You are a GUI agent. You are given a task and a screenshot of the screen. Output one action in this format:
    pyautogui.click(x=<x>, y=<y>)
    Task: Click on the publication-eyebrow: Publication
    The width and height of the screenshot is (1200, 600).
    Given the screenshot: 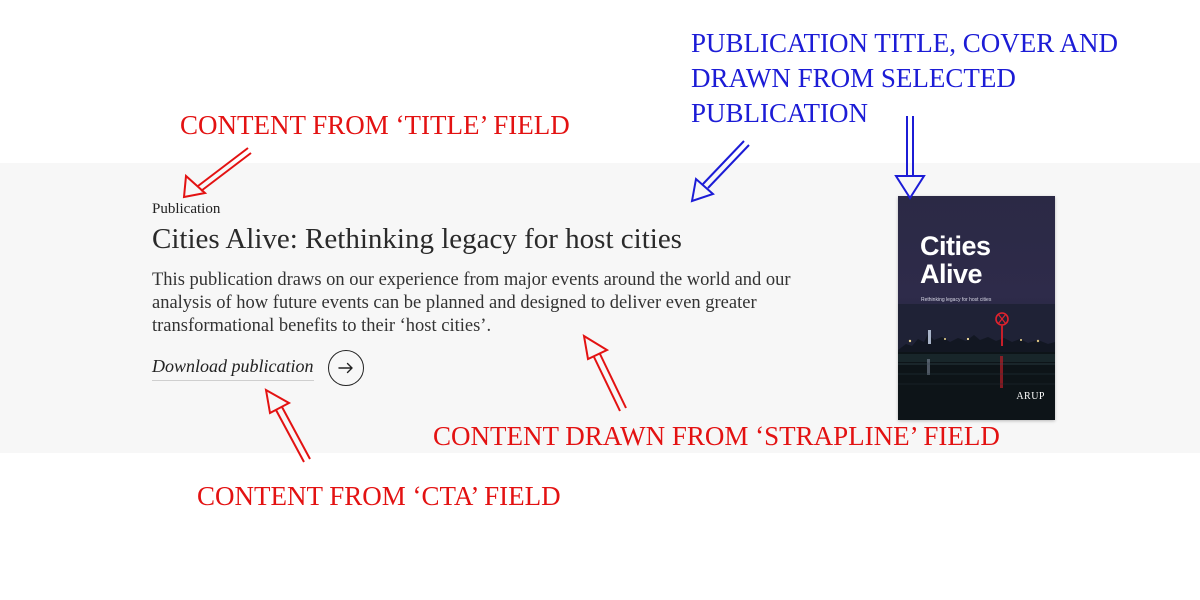 What is the action you would take?
    pyautogui.click(x=186, y=209)
    